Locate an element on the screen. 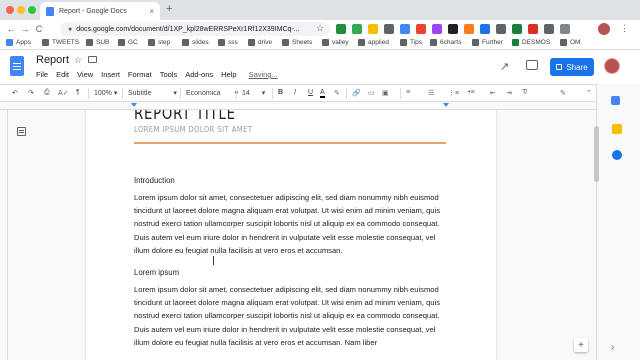  tasks-icon is located at coordinates (617, 155).